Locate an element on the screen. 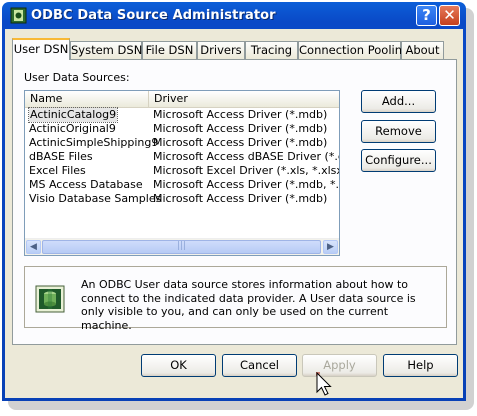 The image size is (477, 416). column-header-driver: Driver is located at coordinates (244, 99).